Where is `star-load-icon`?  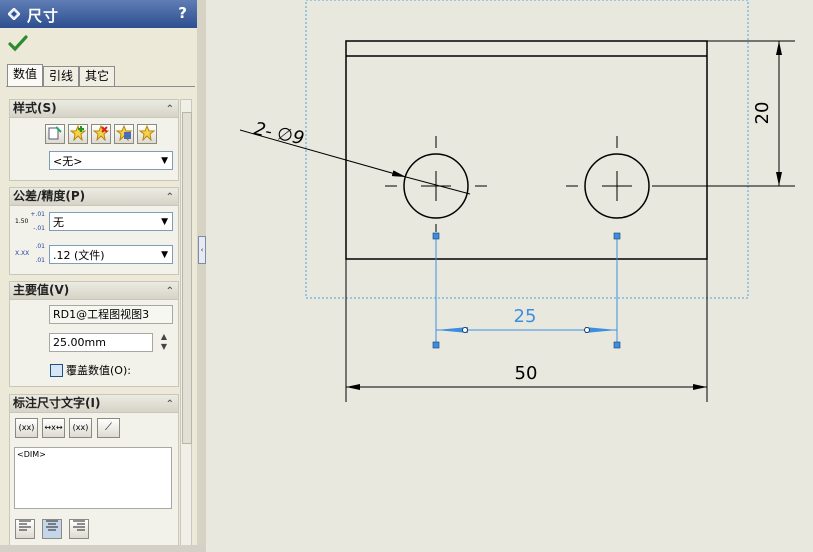 star-load-icon is located at coordinates (147, 133).